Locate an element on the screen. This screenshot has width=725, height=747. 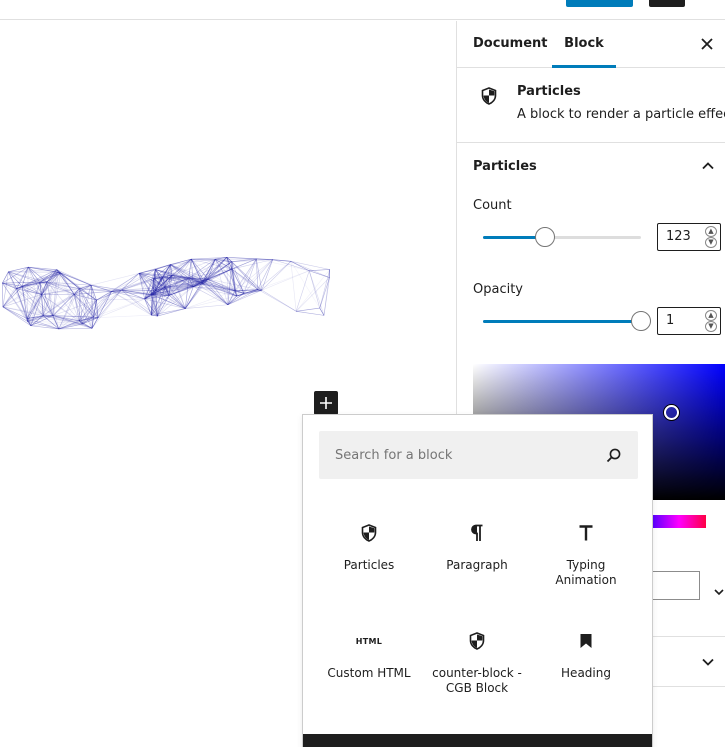
opacity-value: 1 is located at coordinates (670, 320).